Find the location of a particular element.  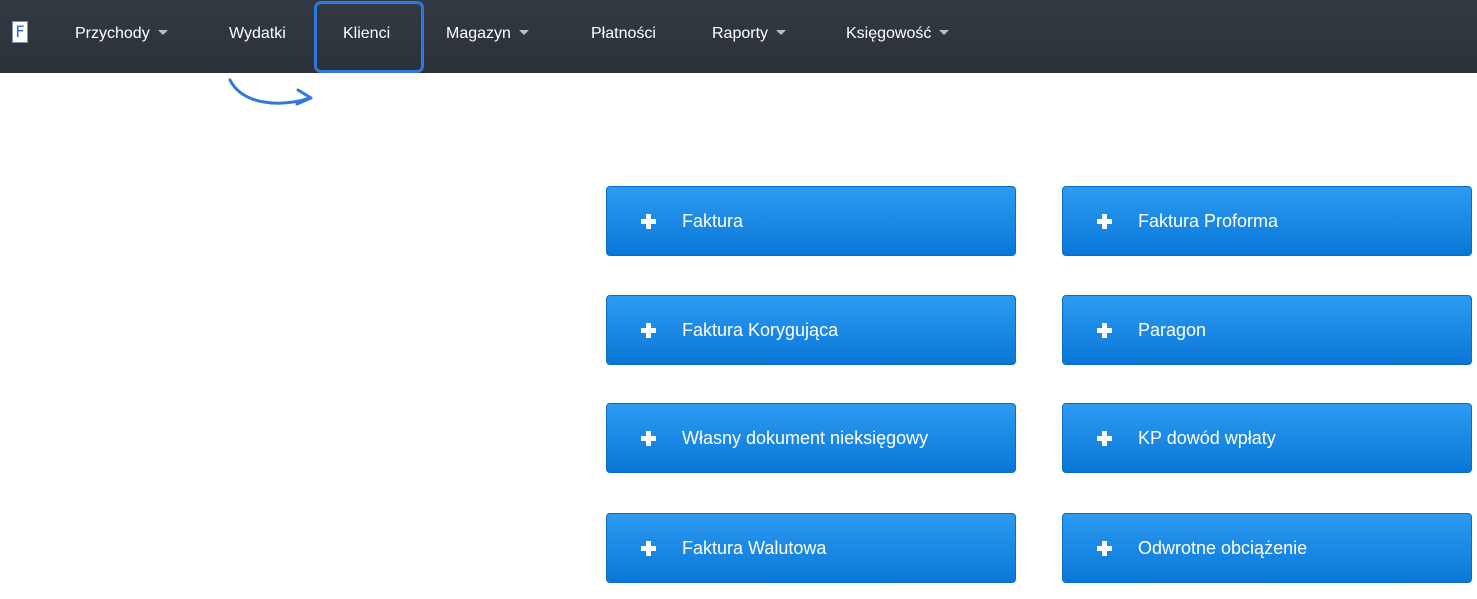

nav-item-magazyn: Magazyn is located at coordinates (487, 36).